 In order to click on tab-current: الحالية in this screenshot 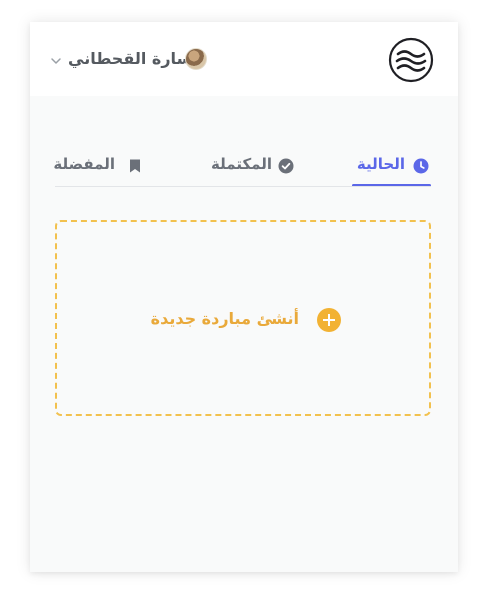, I will do `click(391, 169)`.